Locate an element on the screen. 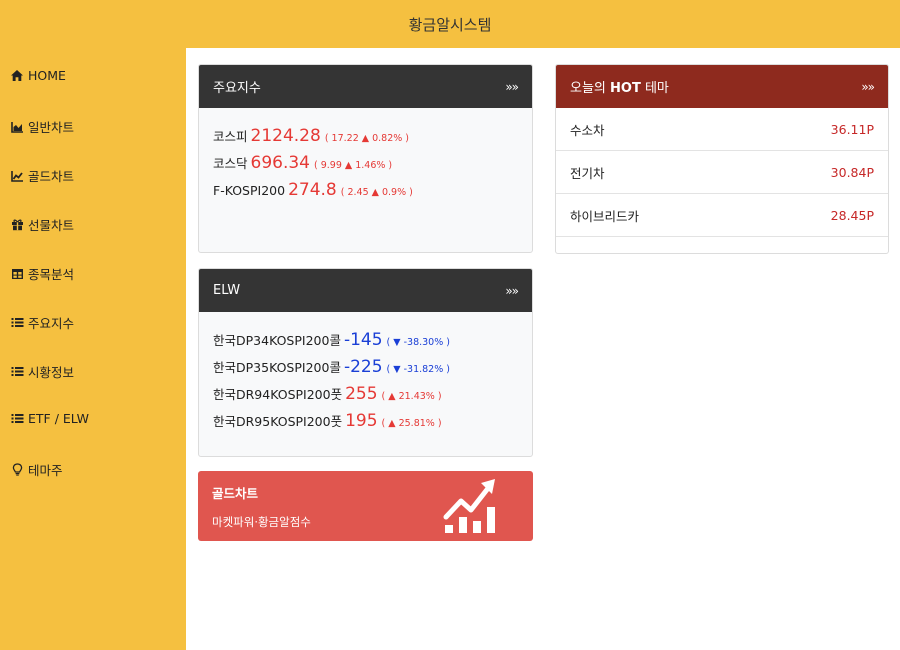 This screenshot has height=650, width=900. sidebar-item-label: 선물차트 is located at coordinates (51, 225).